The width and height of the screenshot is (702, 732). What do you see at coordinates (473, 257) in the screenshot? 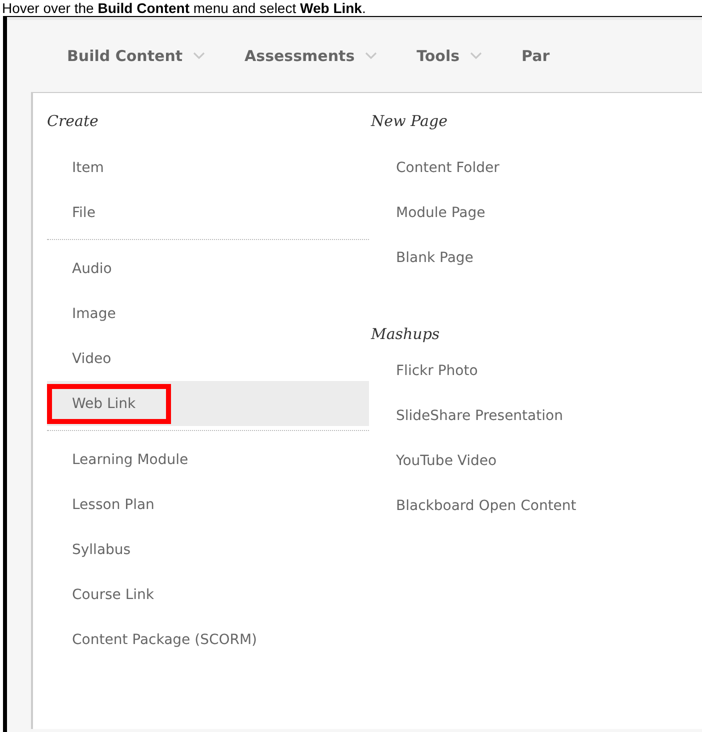
I see `menu-option: Blank Page` at bounding box center [473, 257].